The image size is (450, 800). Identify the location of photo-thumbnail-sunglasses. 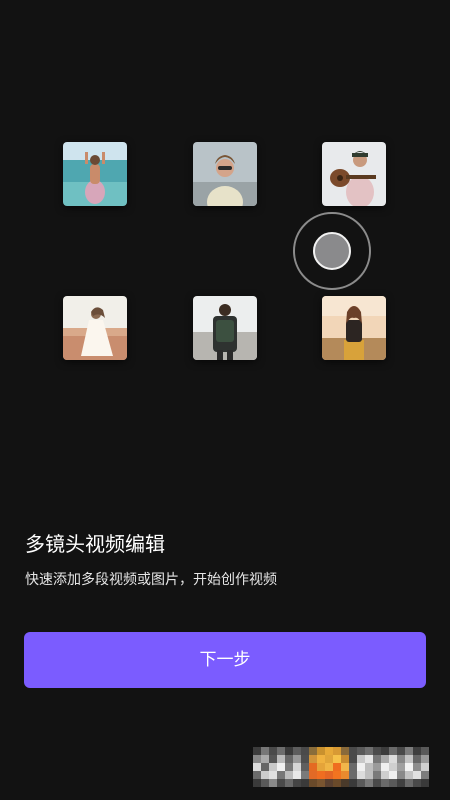
(225, 174).